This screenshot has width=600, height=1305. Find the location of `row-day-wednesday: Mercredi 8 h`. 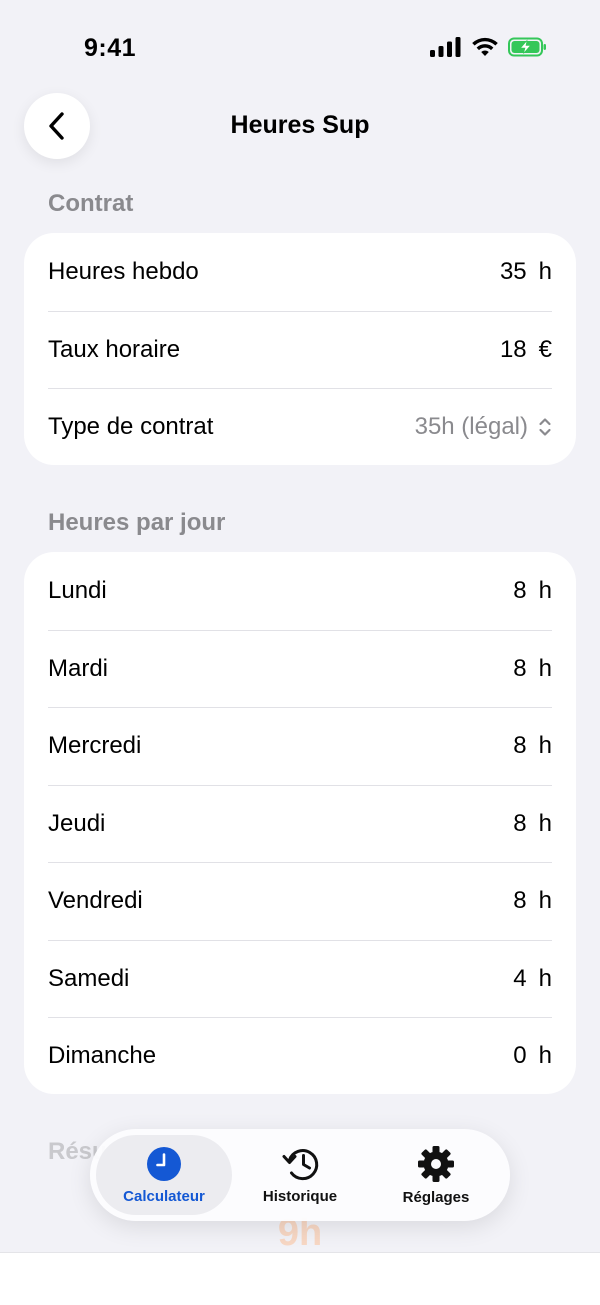

row-day-wednesday: Mercredi 8 h is located at coordinates (300, 746).